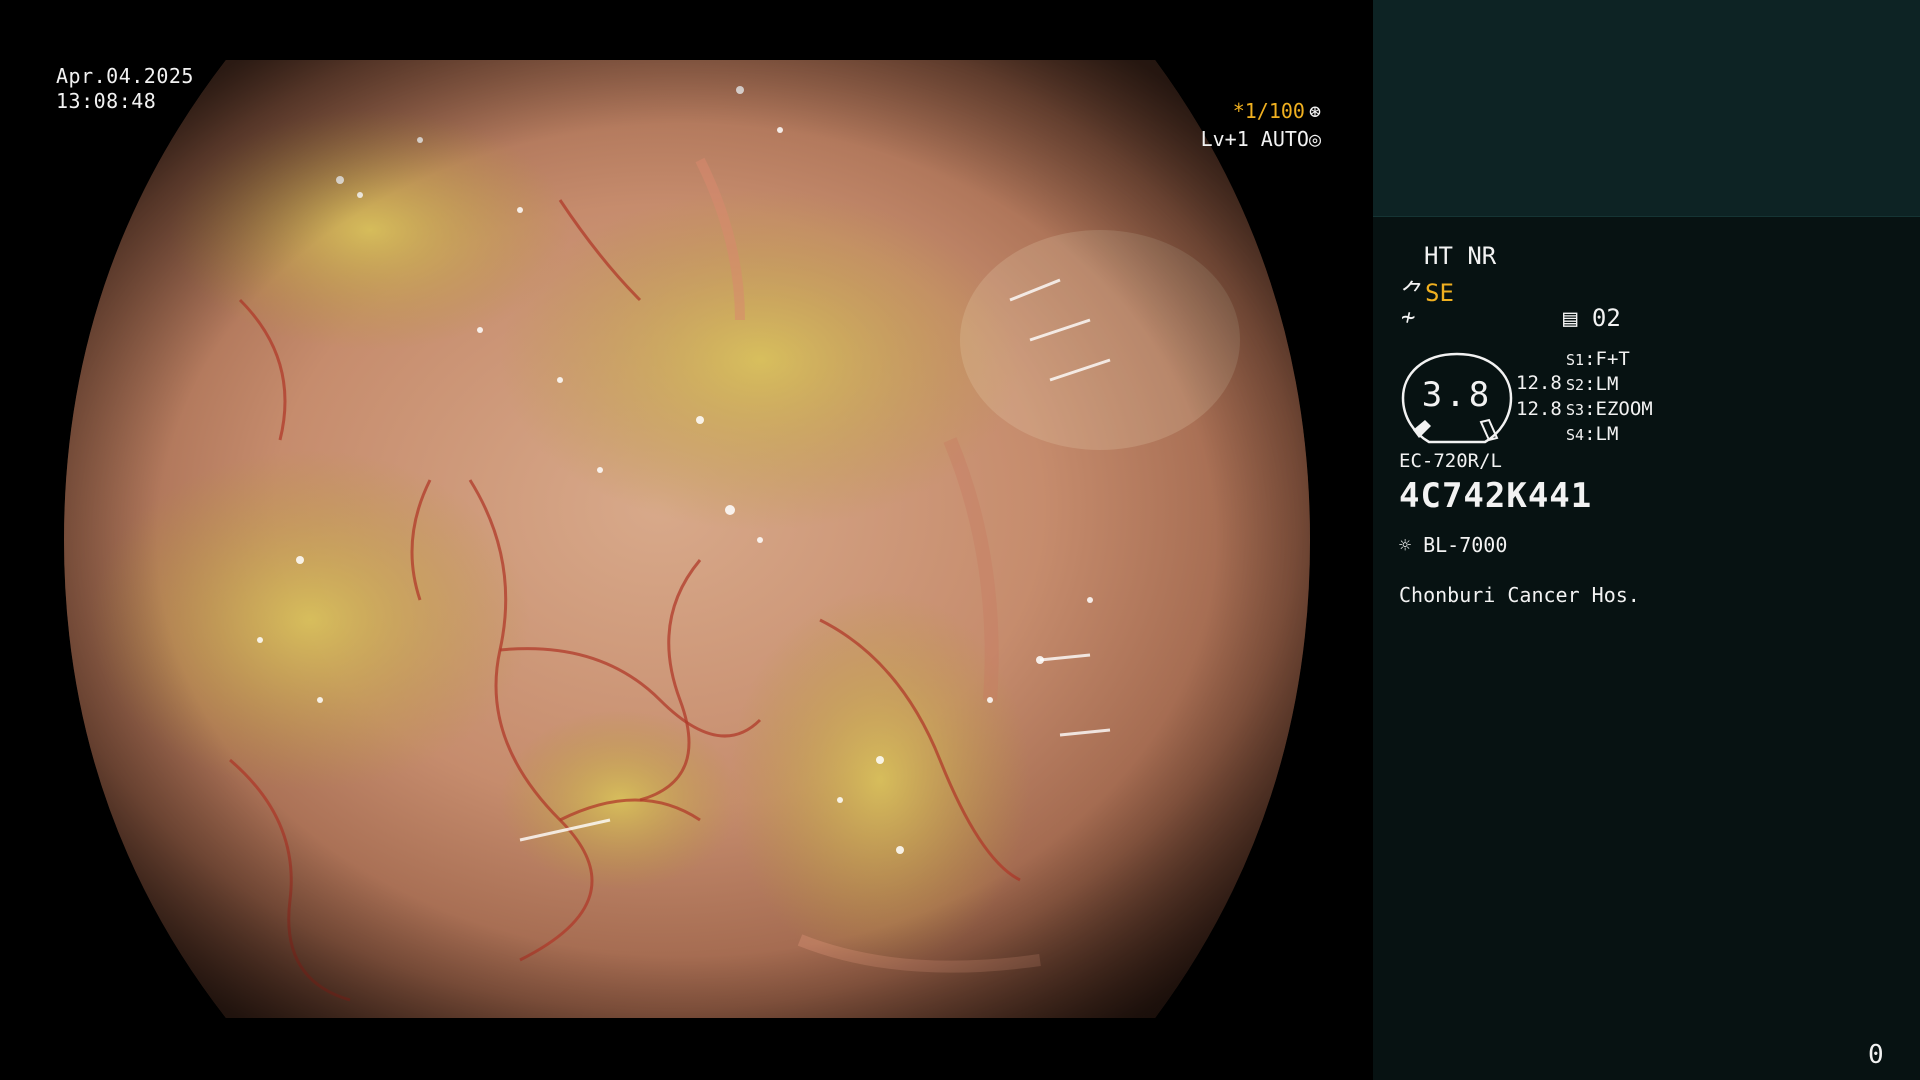 The width and height of the screenshot is (1920, 1080). I want to click on memory-value: 02, so click(1606, 318).